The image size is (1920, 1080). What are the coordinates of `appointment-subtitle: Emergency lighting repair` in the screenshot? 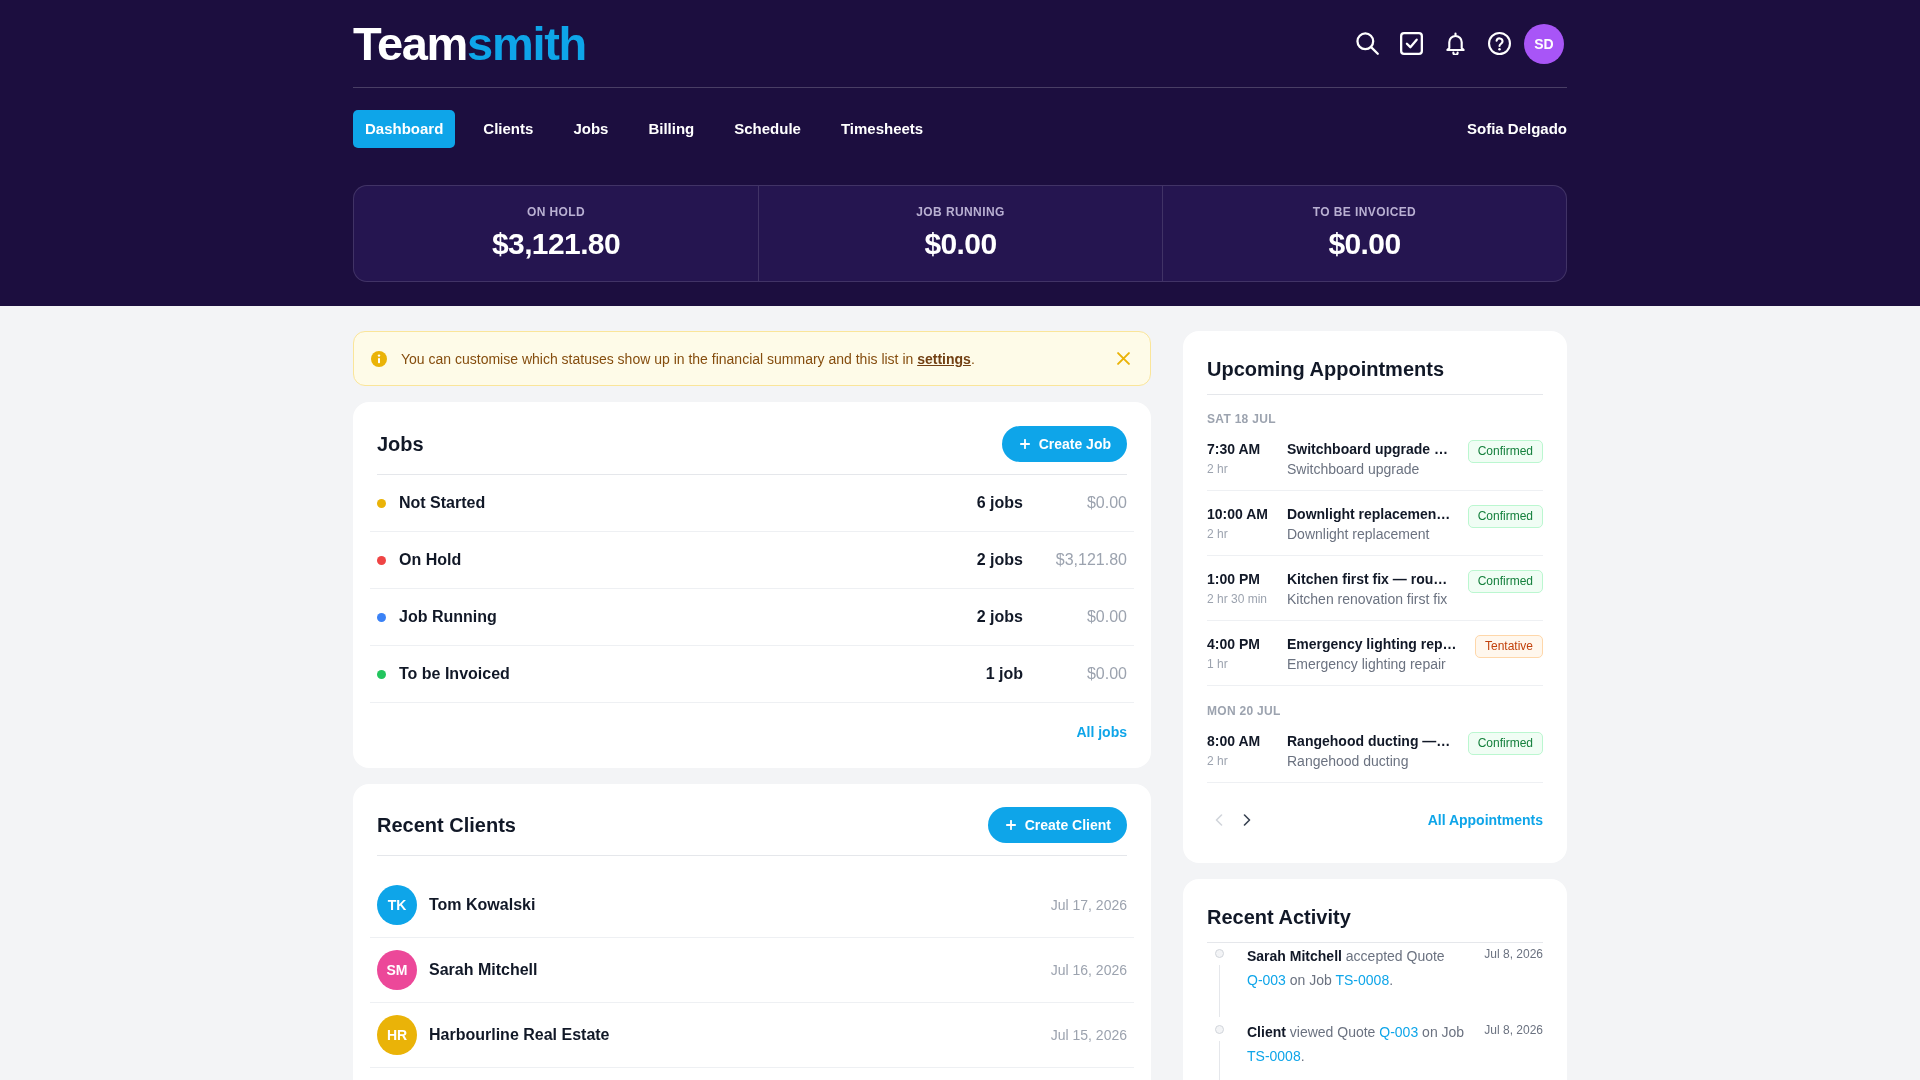 It's located at (1367, 664).